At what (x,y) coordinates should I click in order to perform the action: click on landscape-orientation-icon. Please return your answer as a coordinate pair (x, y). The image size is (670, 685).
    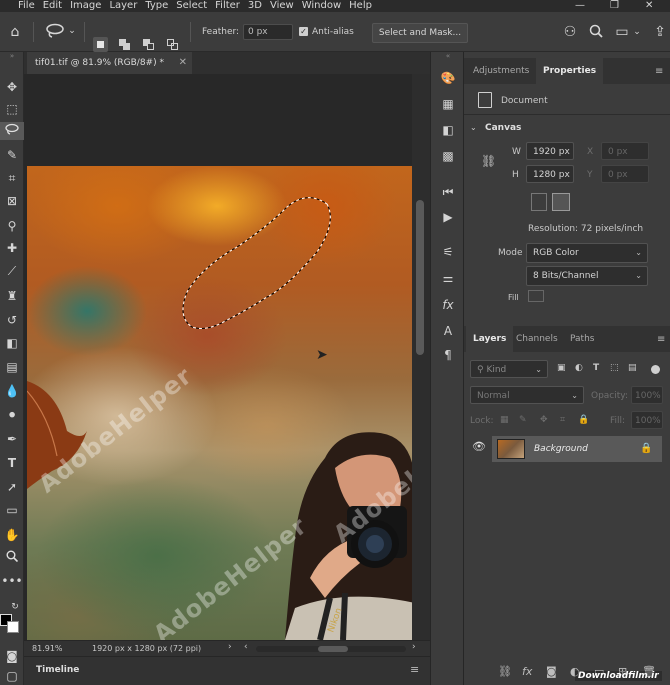
    Looking at the image, I should click on (561, 202).